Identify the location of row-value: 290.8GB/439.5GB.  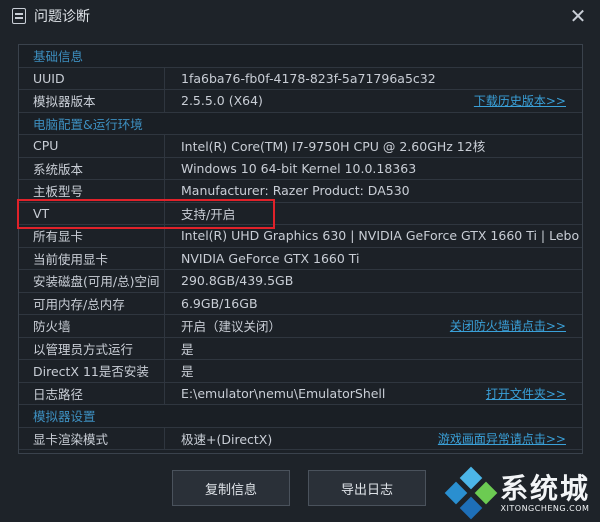
(237, 281).